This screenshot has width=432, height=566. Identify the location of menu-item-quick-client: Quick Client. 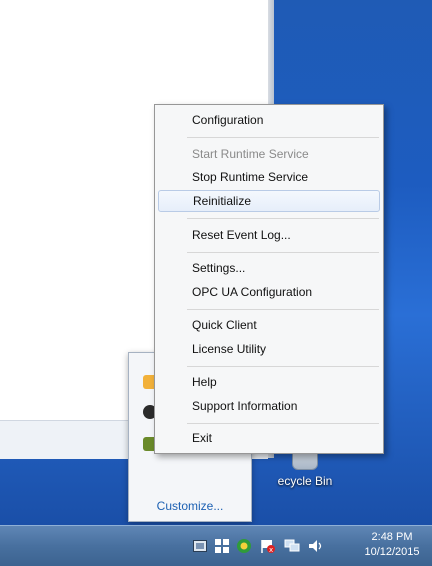
(269, 325).